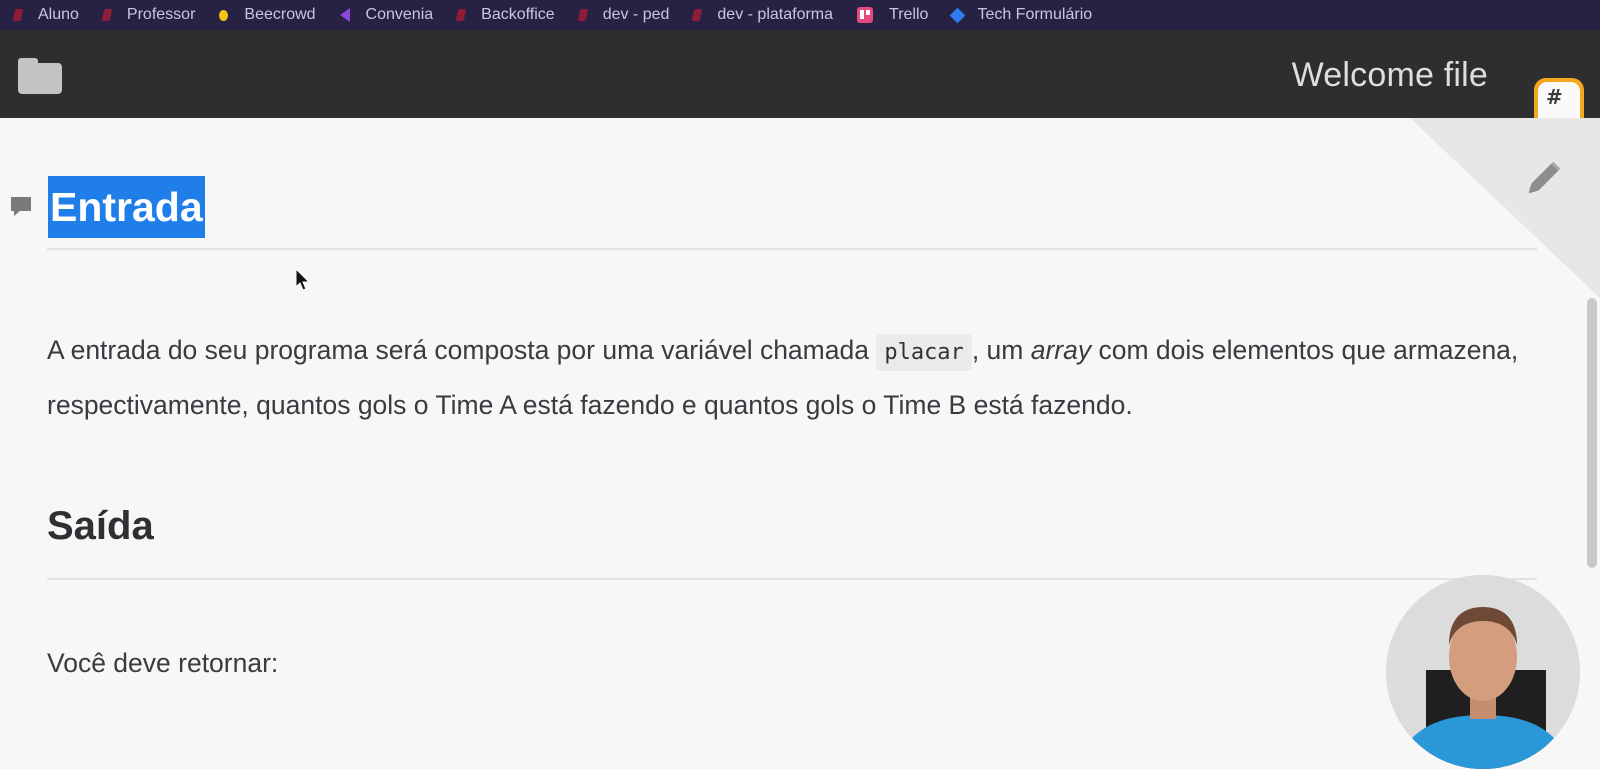 The image size is (1600, 769). I want to click on bookmark-label: Trello, so click(909, 14).